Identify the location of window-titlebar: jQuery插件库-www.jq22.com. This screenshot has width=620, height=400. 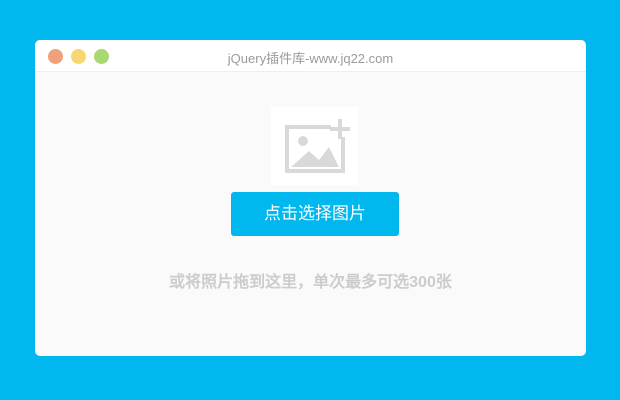
(310, 56).